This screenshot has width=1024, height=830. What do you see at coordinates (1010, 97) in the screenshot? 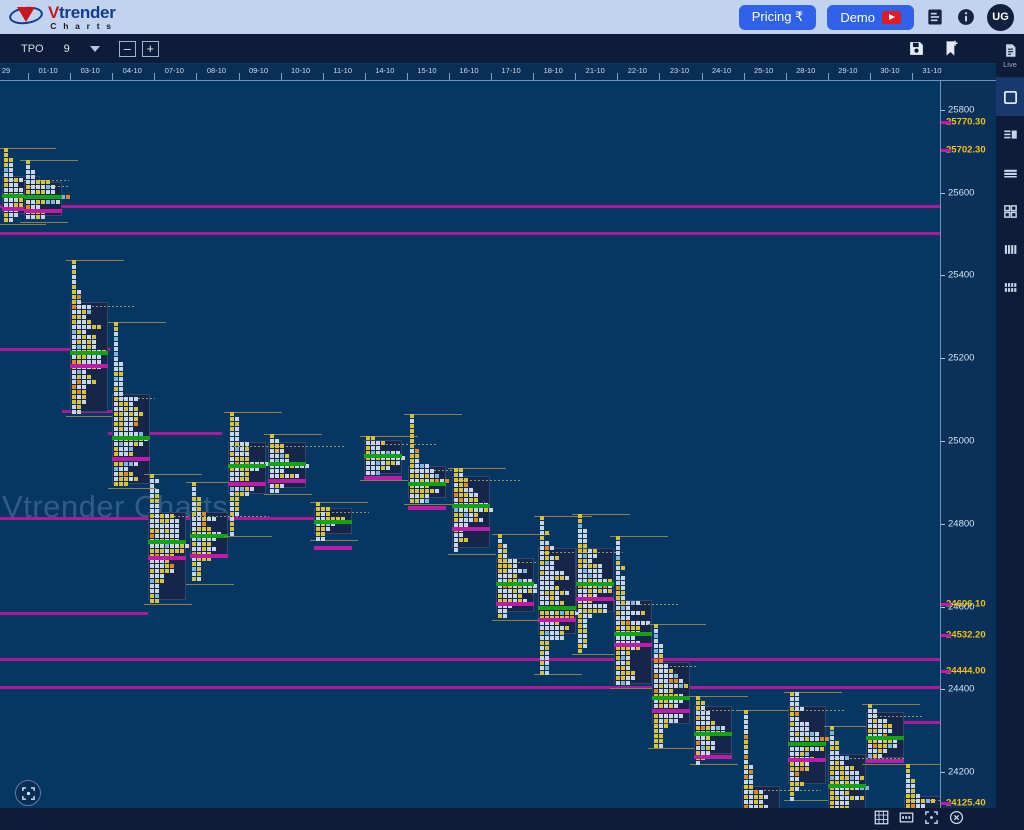
I see `sidebar-item-single-layout` at bounding box center [1010, 97].